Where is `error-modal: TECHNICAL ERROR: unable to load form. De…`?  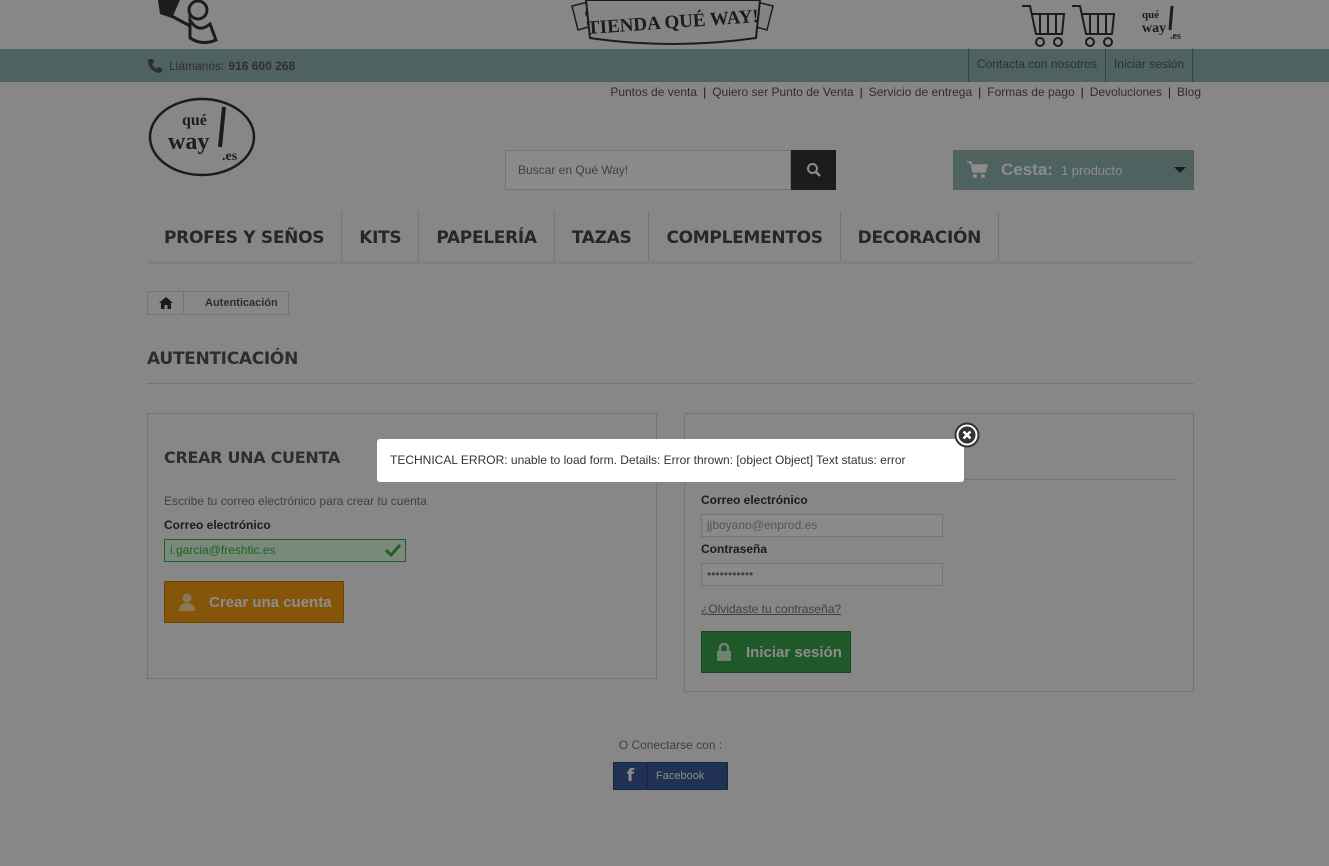
error-modal: TECHNICAL ERROR: unable to load form. De… is located at coordinates (670, 460).